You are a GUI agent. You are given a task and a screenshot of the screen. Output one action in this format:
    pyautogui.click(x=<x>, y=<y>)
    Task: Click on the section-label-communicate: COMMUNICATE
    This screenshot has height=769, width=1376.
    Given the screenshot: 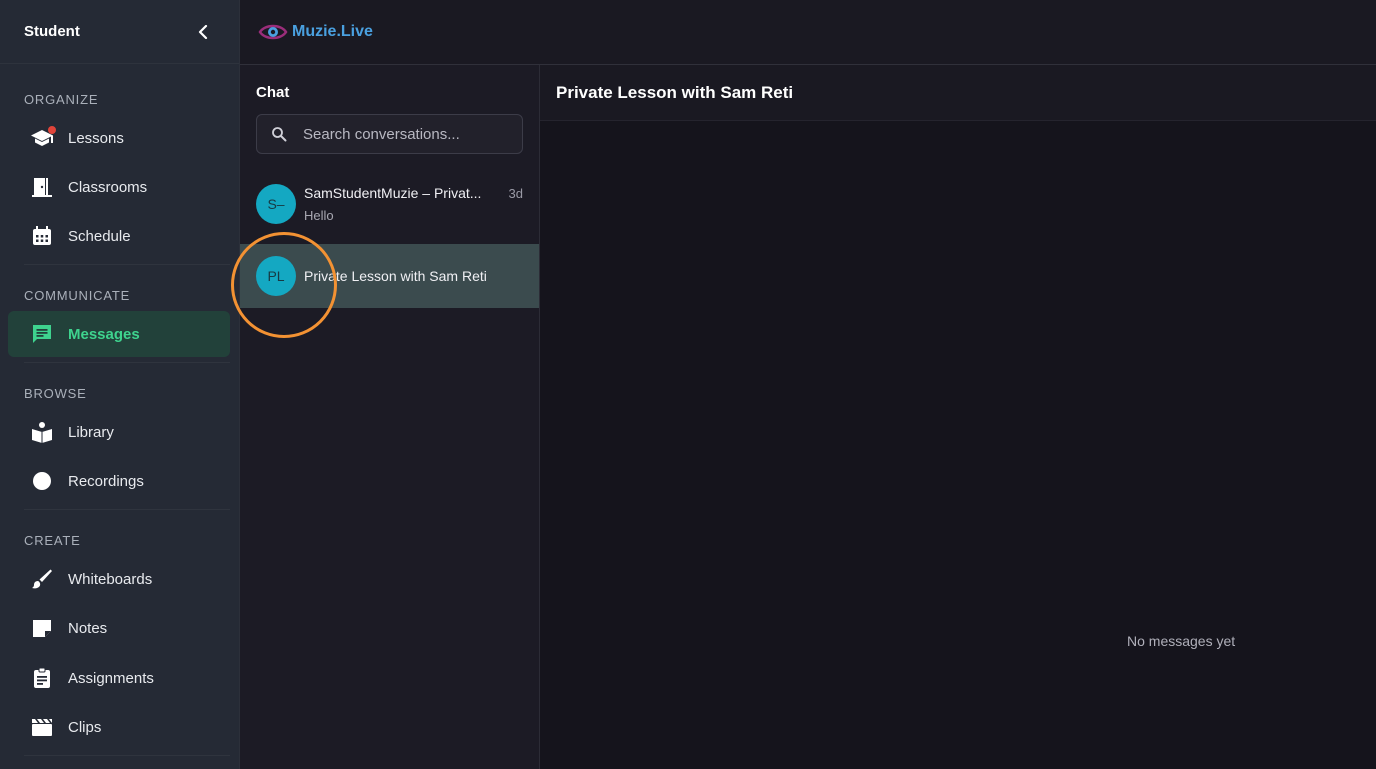 What is the action you would take?
    pyautogui.click(x=77, y=295)
    